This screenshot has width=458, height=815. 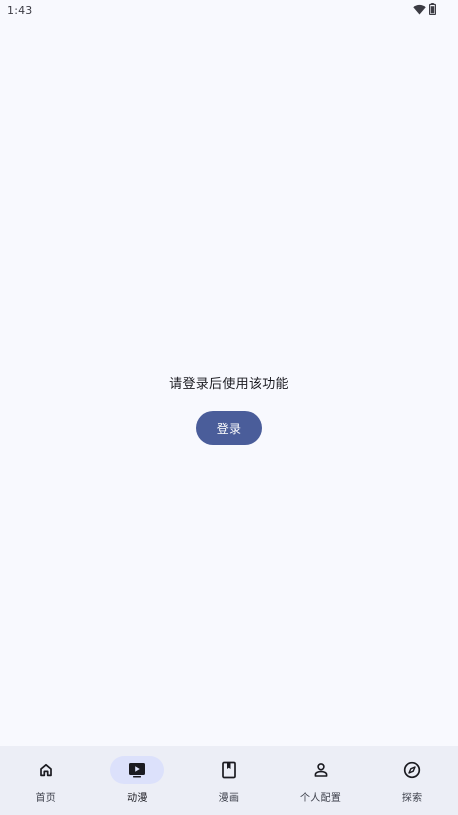 I want to click on status-time: 1:43, so click(x=20, y=10).